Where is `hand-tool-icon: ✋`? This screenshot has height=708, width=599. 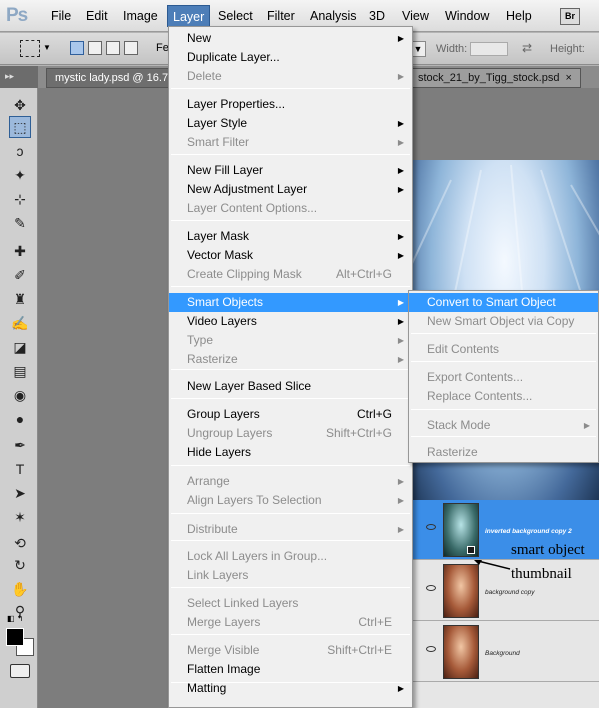
hand-tool-icon: ✋ is located at coordinates (20, 589).